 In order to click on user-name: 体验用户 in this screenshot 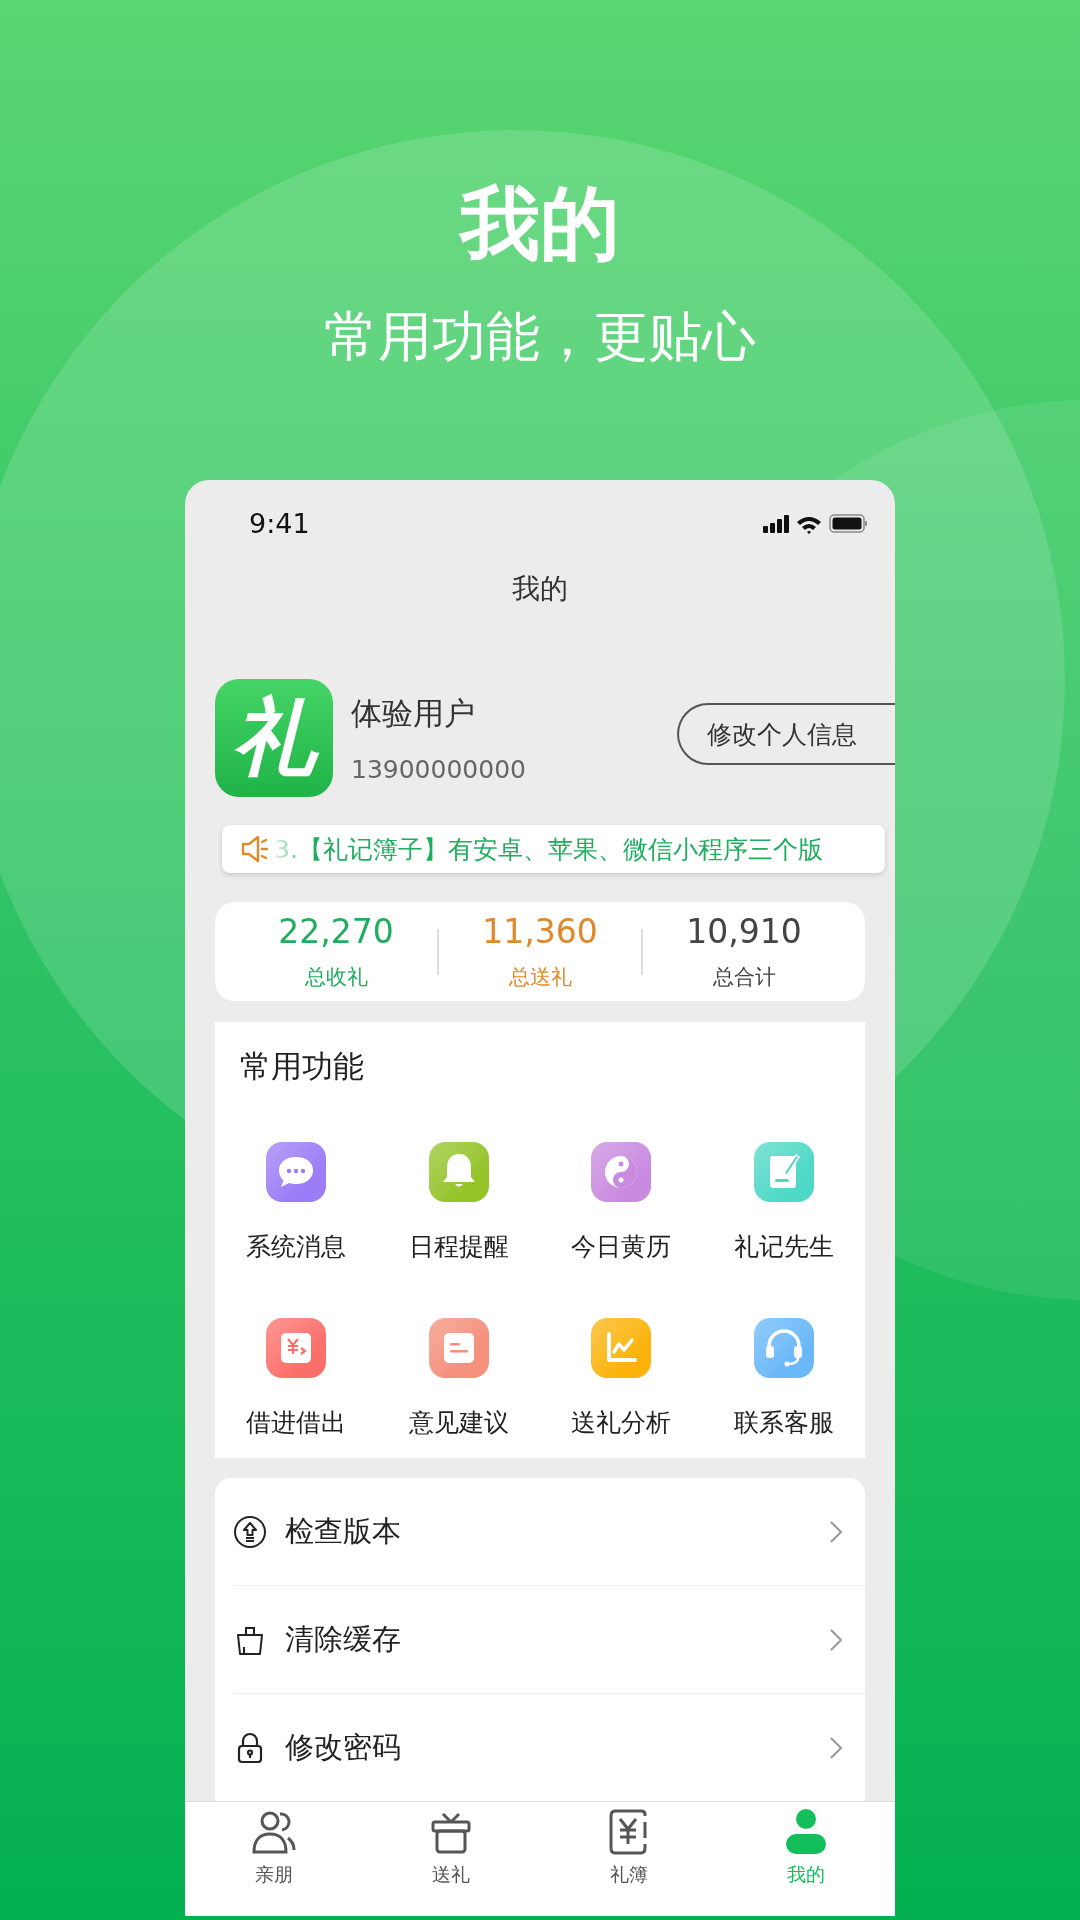, I will do `click(413, 713)`.